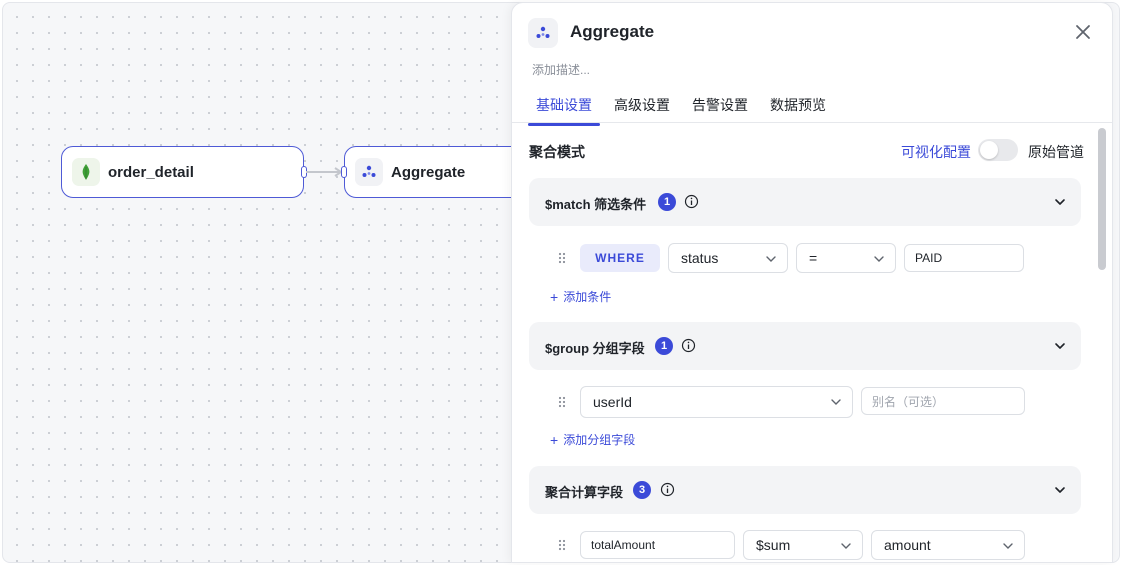  What do you see at coordinates (798, 107) in the screenshot?
I see `tab-data-preview: 数据预览` at bounding box center [798, 107].